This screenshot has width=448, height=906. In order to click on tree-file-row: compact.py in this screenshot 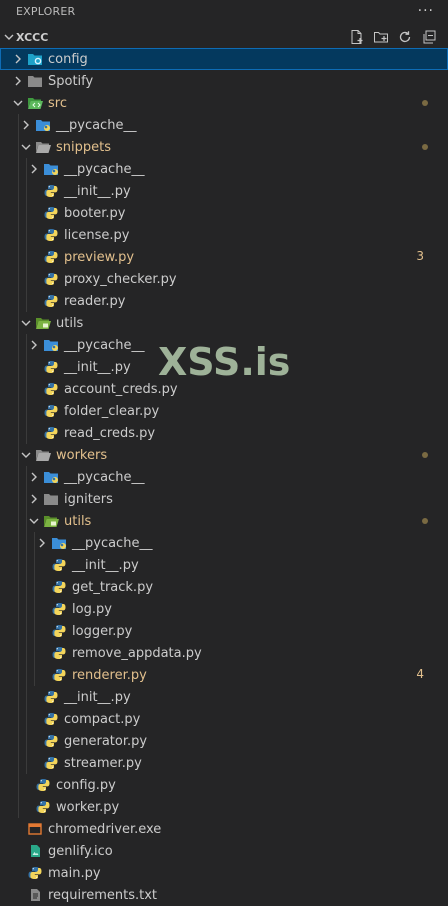, I will do `click(224, 719)`.